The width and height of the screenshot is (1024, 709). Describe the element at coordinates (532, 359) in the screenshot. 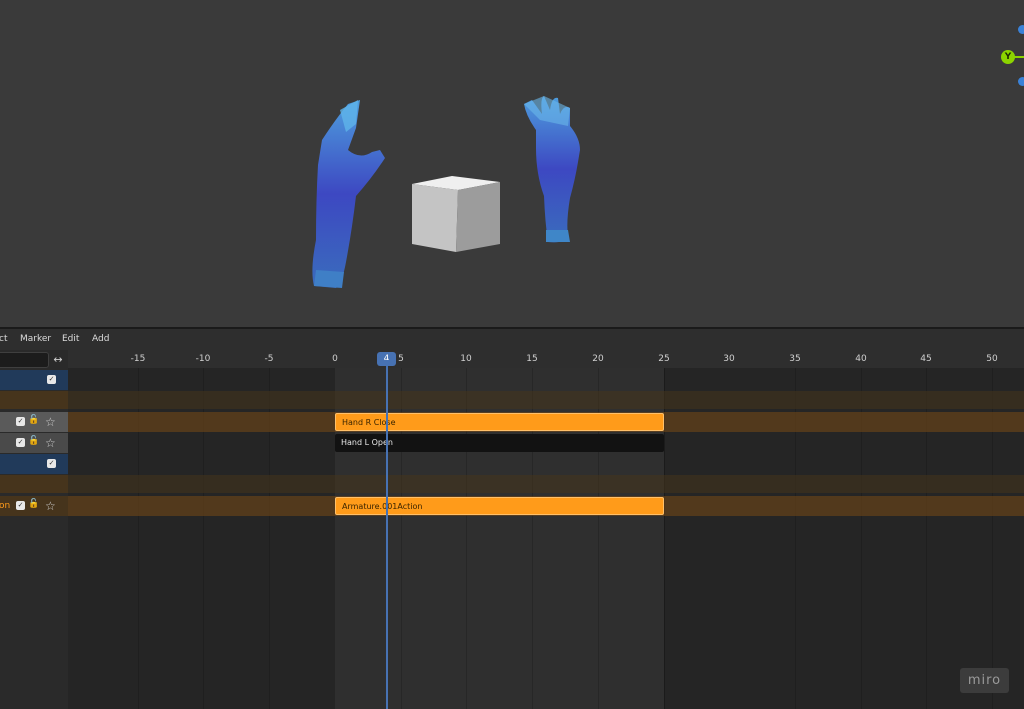

I see `ruler-tick: 15` at that location.